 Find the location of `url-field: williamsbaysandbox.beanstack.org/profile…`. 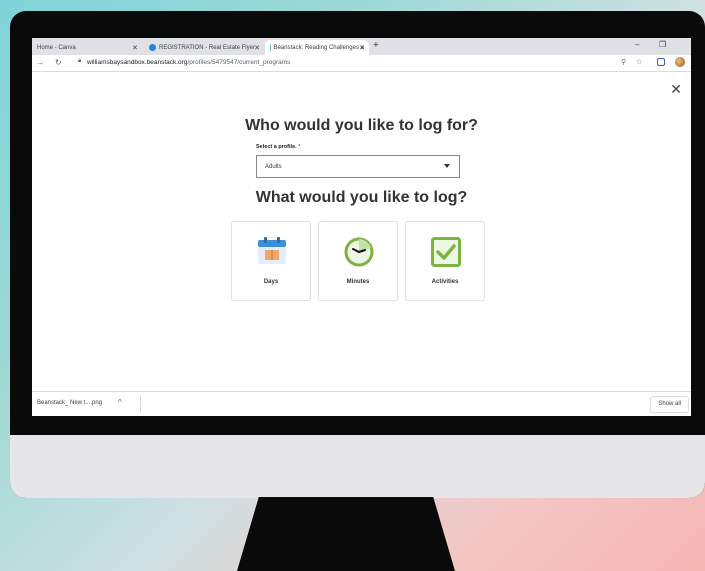

url-field: williamsbaysandbox.beanstack.org/profile… is located at coordinates (188, 62).